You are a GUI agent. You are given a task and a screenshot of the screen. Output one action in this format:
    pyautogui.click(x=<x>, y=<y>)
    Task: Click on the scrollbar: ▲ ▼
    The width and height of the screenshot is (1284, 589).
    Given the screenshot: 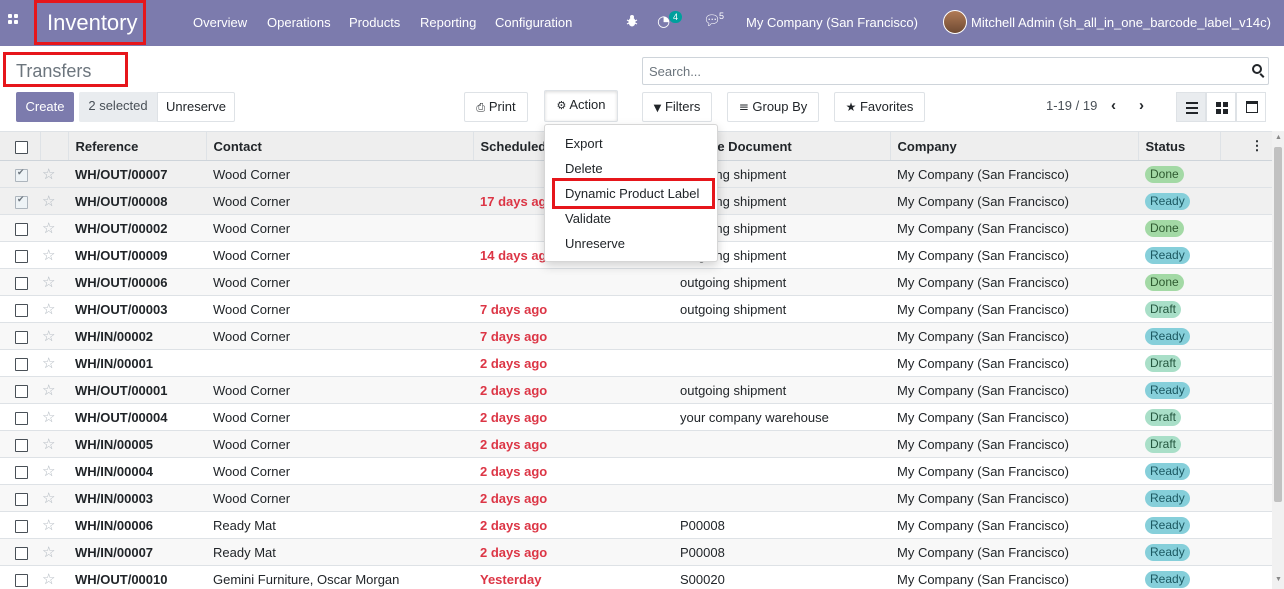 What is the action you would take?
    pyautogui.click(x=1278, y=360)
    